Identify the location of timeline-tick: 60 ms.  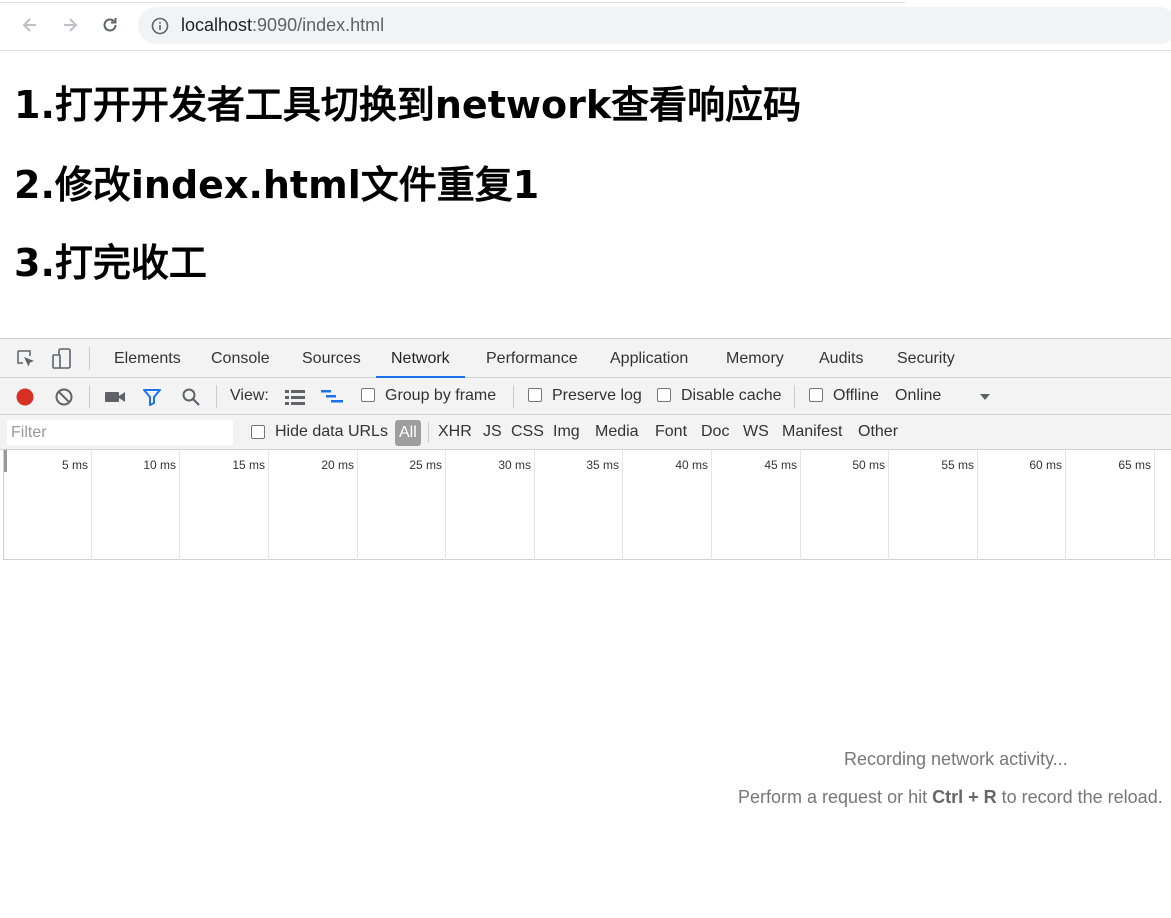
(1022, 505).